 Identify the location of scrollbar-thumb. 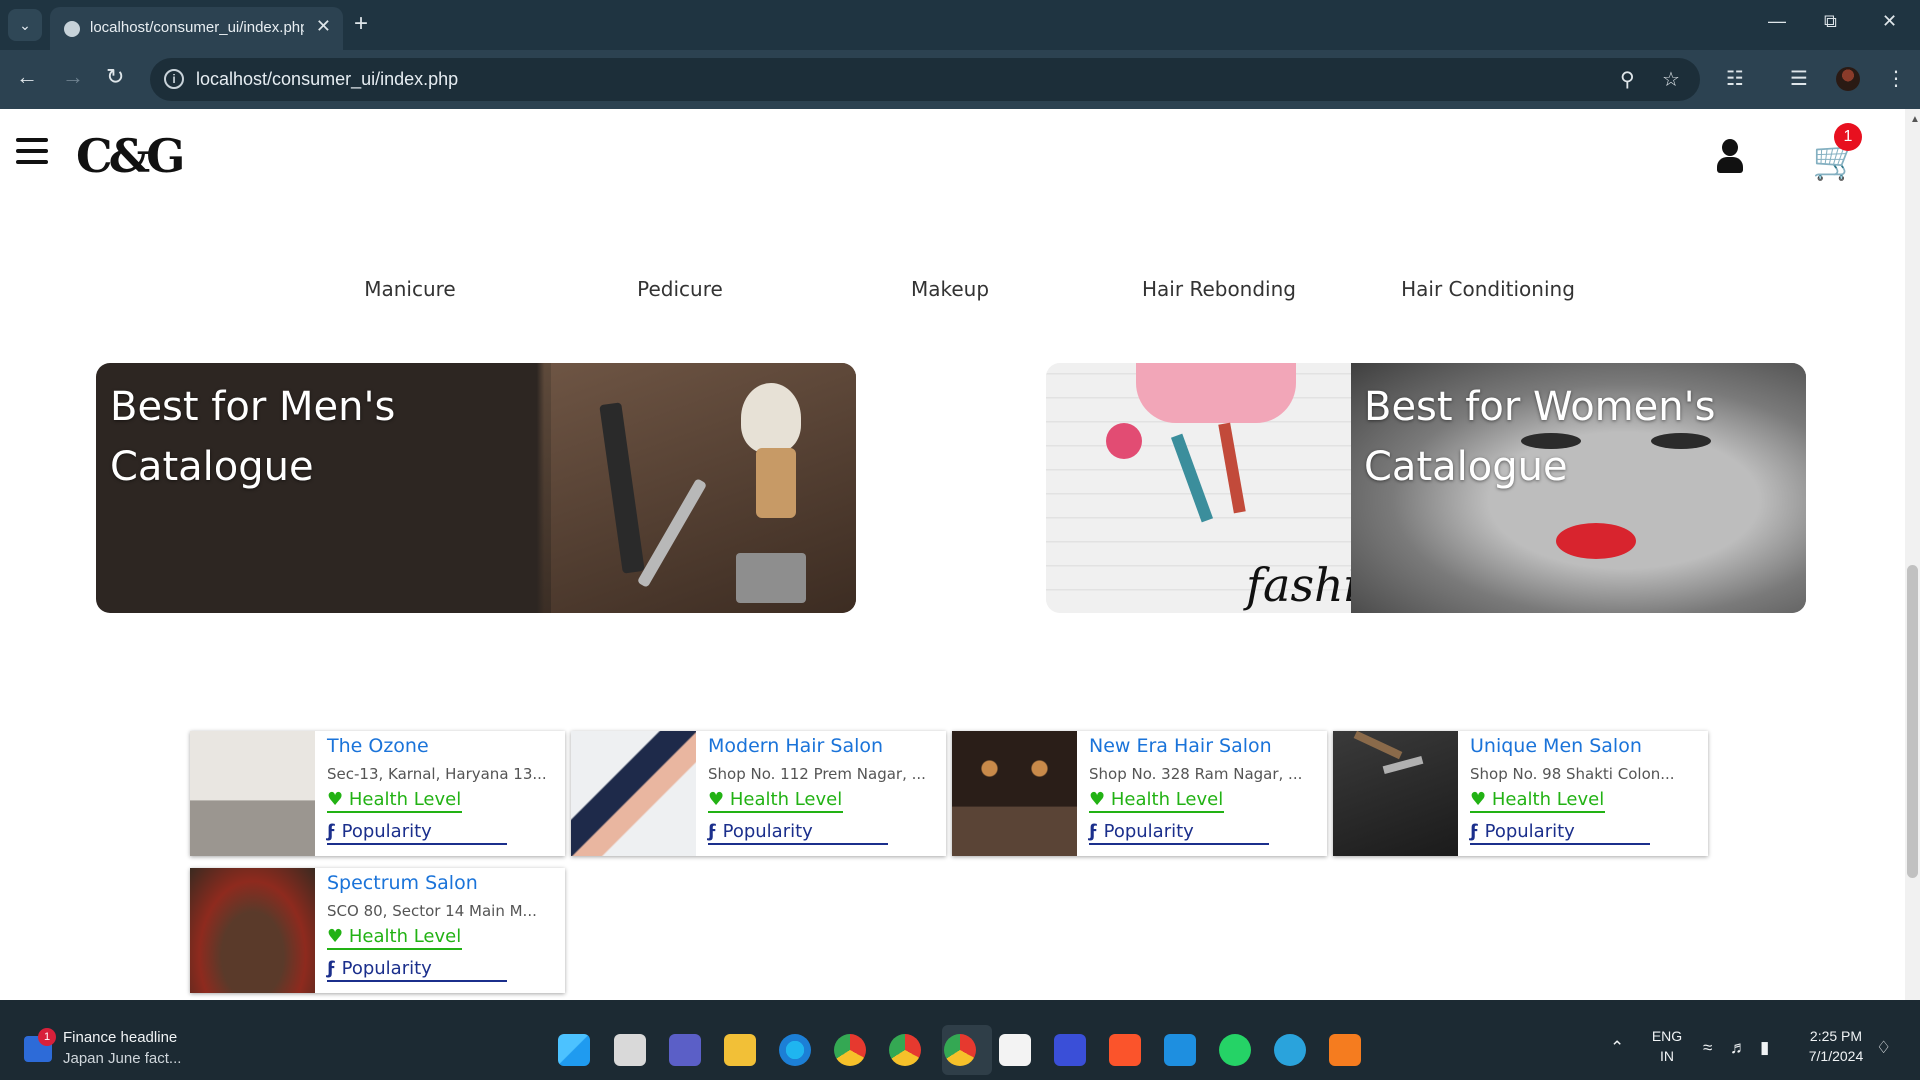
(1912, 721).